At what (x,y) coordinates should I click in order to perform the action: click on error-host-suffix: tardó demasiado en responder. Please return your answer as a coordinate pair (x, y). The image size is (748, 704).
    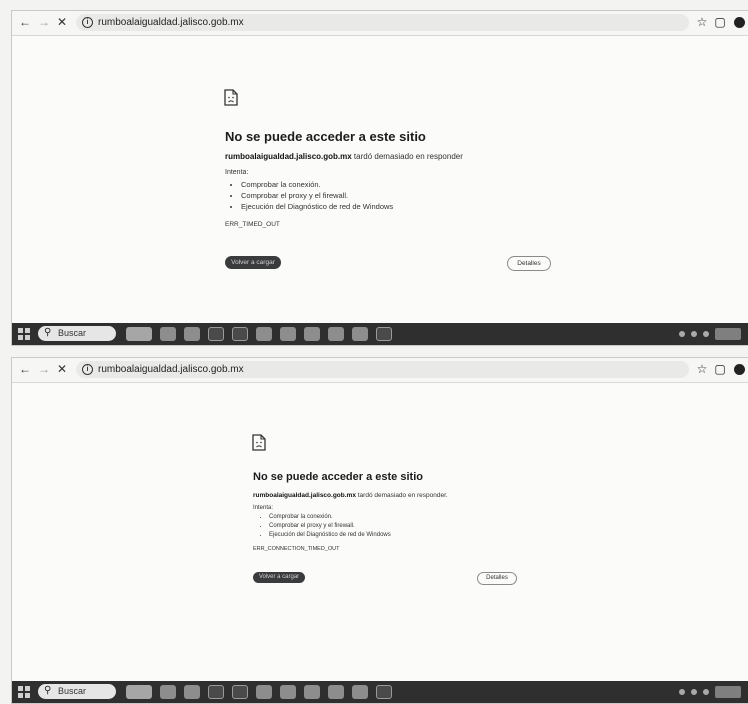
    Looking at the image, I should click on (407, 156).